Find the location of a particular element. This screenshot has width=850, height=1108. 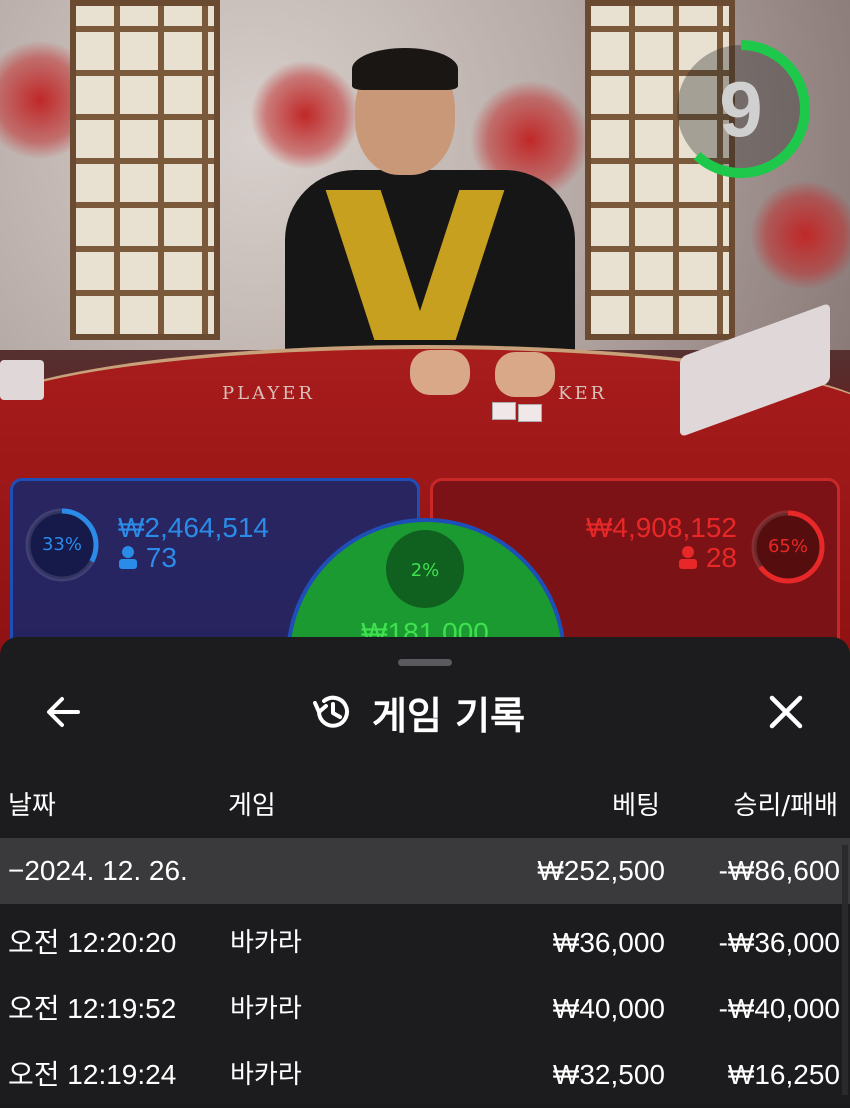

banker-bet-total: ₩4,908,152 is located at coordinates (661, 527).